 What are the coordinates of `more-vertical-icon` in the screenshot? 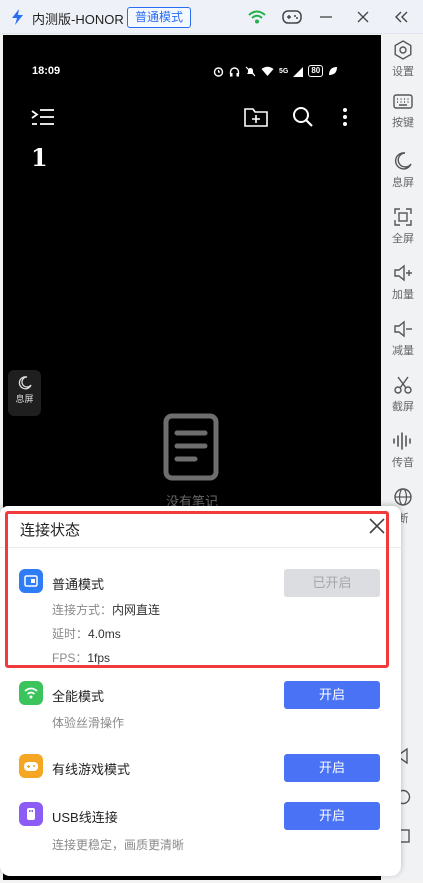 It's located at (345, 117).